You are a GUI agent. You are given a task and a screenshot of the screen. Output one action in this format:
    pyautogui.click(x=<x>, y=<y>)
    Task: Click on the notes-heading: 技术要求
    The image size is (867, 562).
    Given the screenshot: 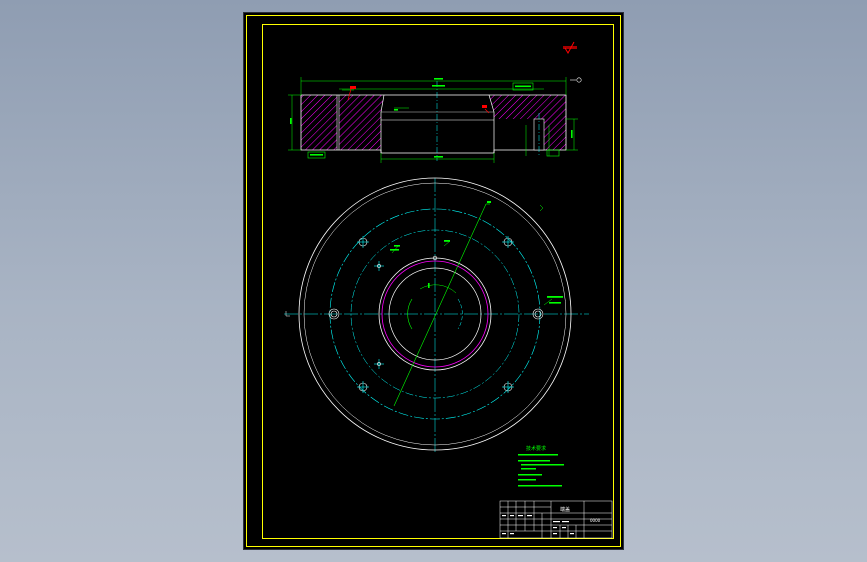 What is the action you would take?
    pyautogui.click(x=536, y=448)
    